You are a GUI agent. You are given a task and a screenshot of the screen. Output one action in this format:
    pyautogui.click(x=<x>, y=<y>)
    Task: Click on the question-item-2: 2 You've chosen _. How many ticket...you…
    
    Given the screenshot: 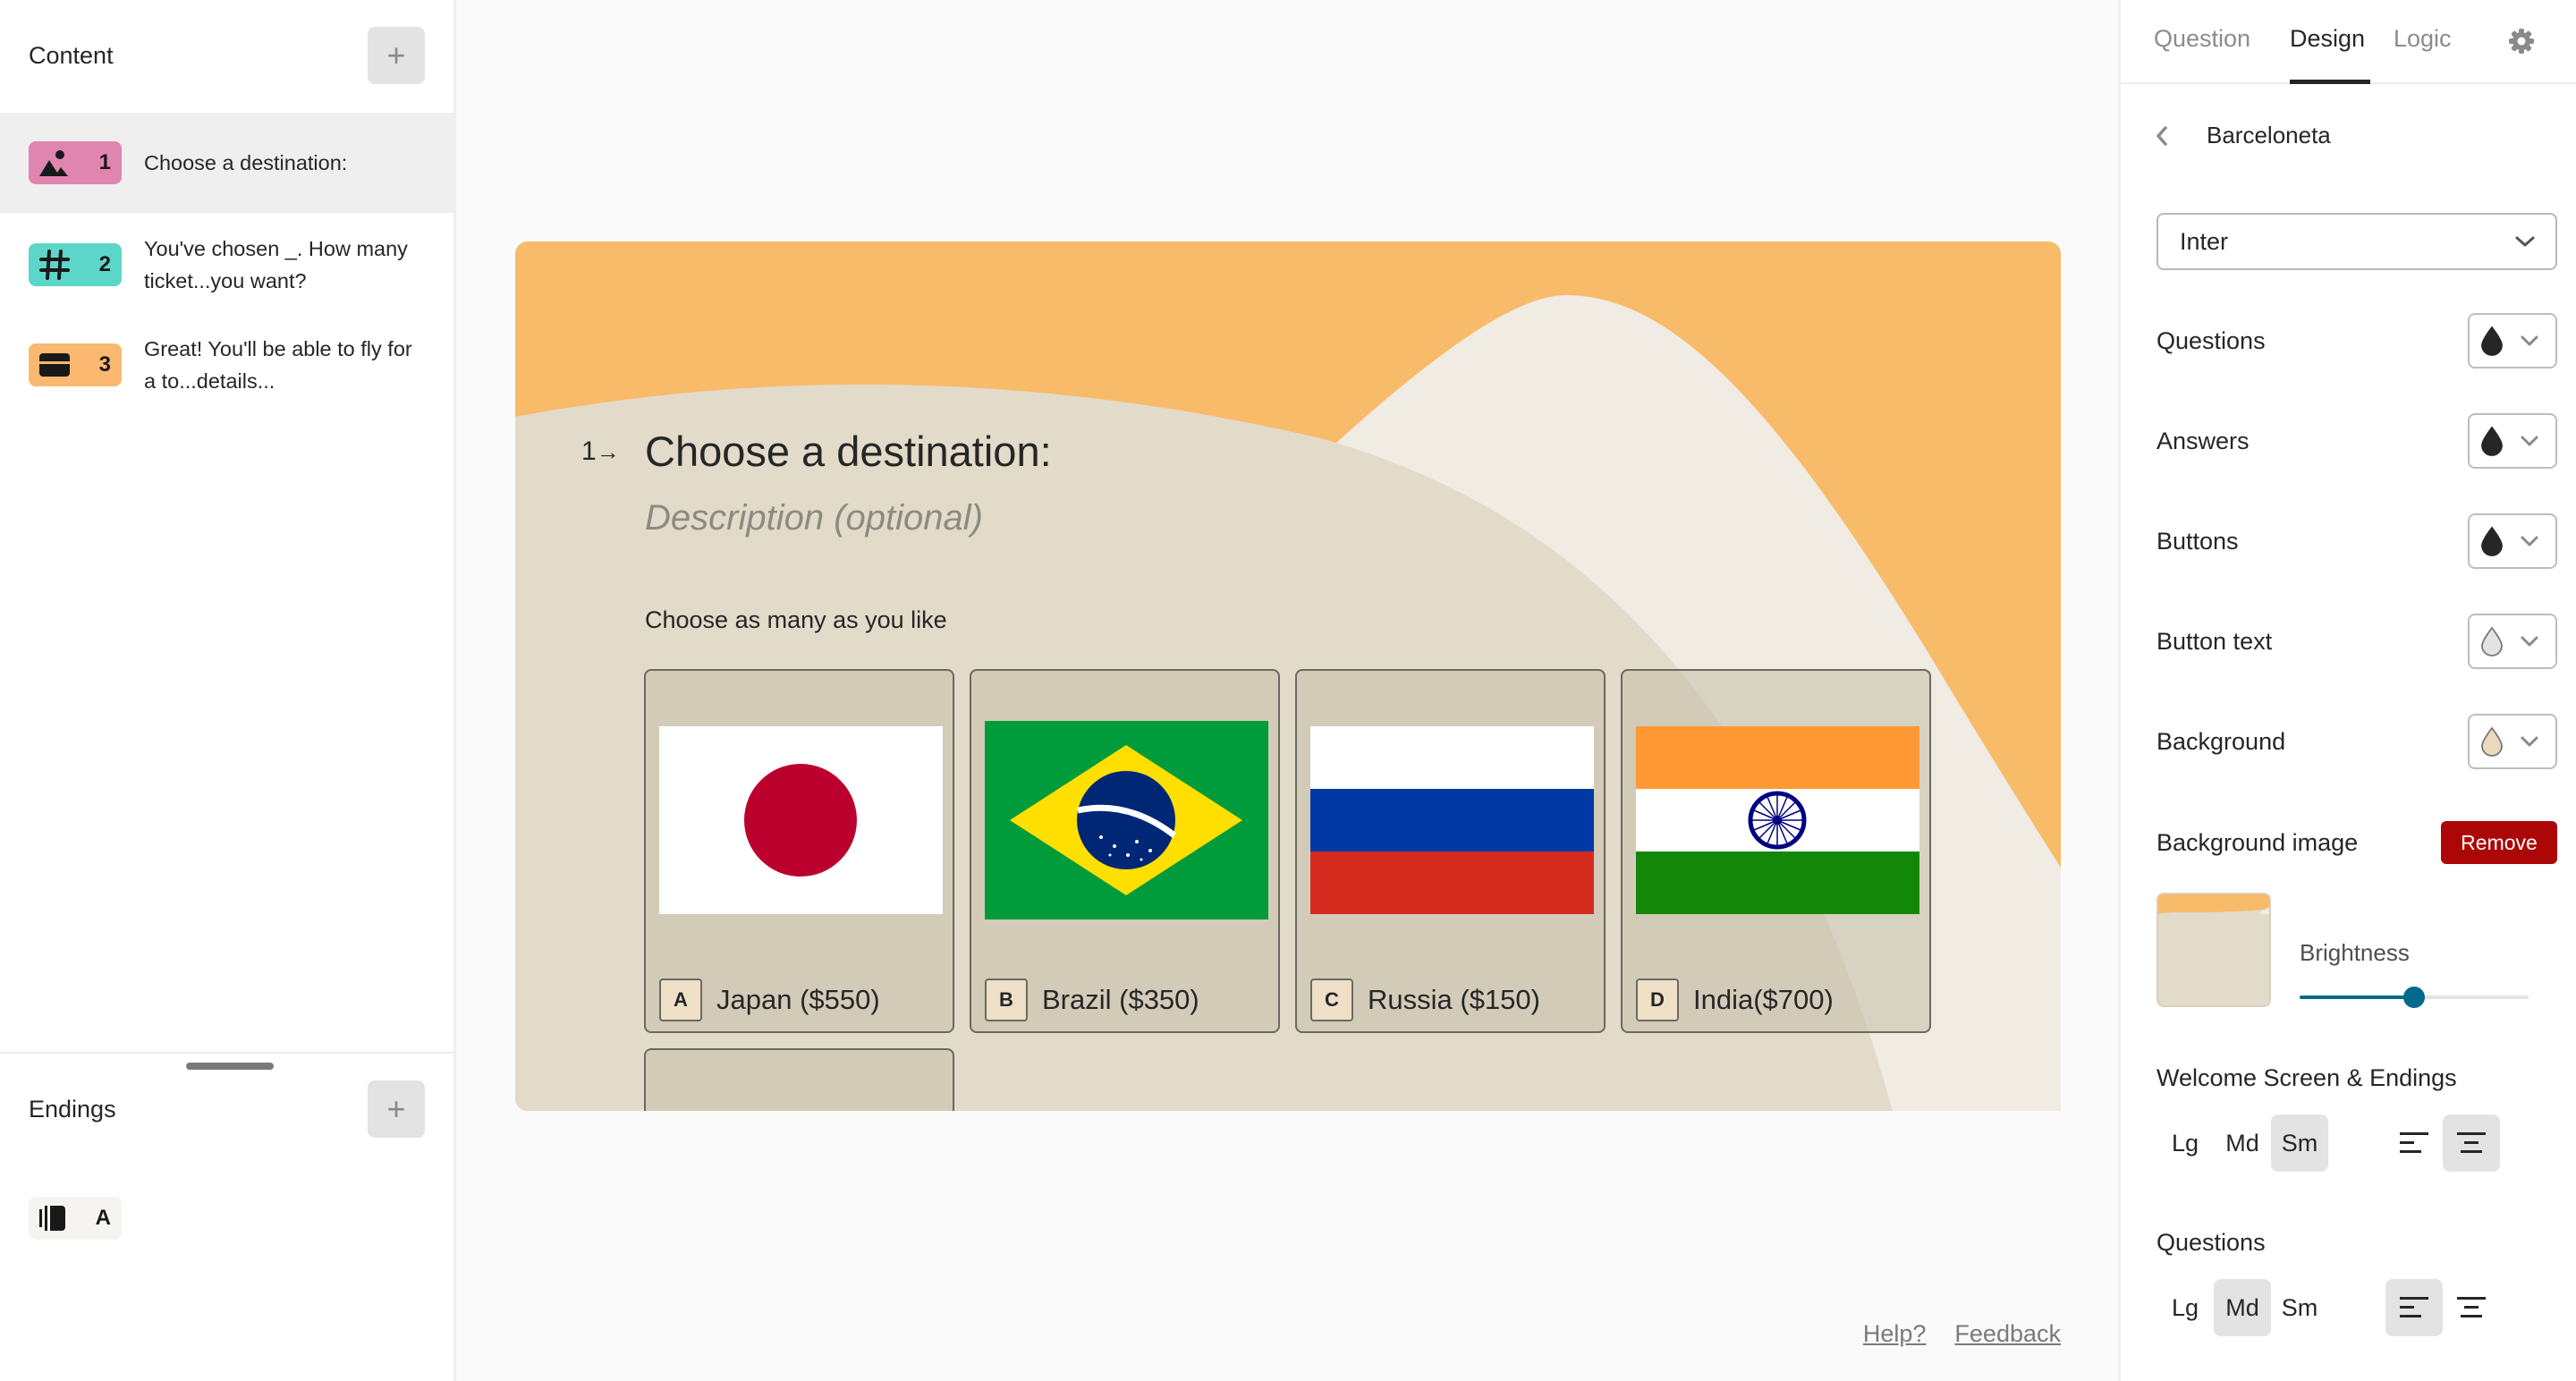 What is the action you would take?
    pyautogui.click(x=226, y=265)
    